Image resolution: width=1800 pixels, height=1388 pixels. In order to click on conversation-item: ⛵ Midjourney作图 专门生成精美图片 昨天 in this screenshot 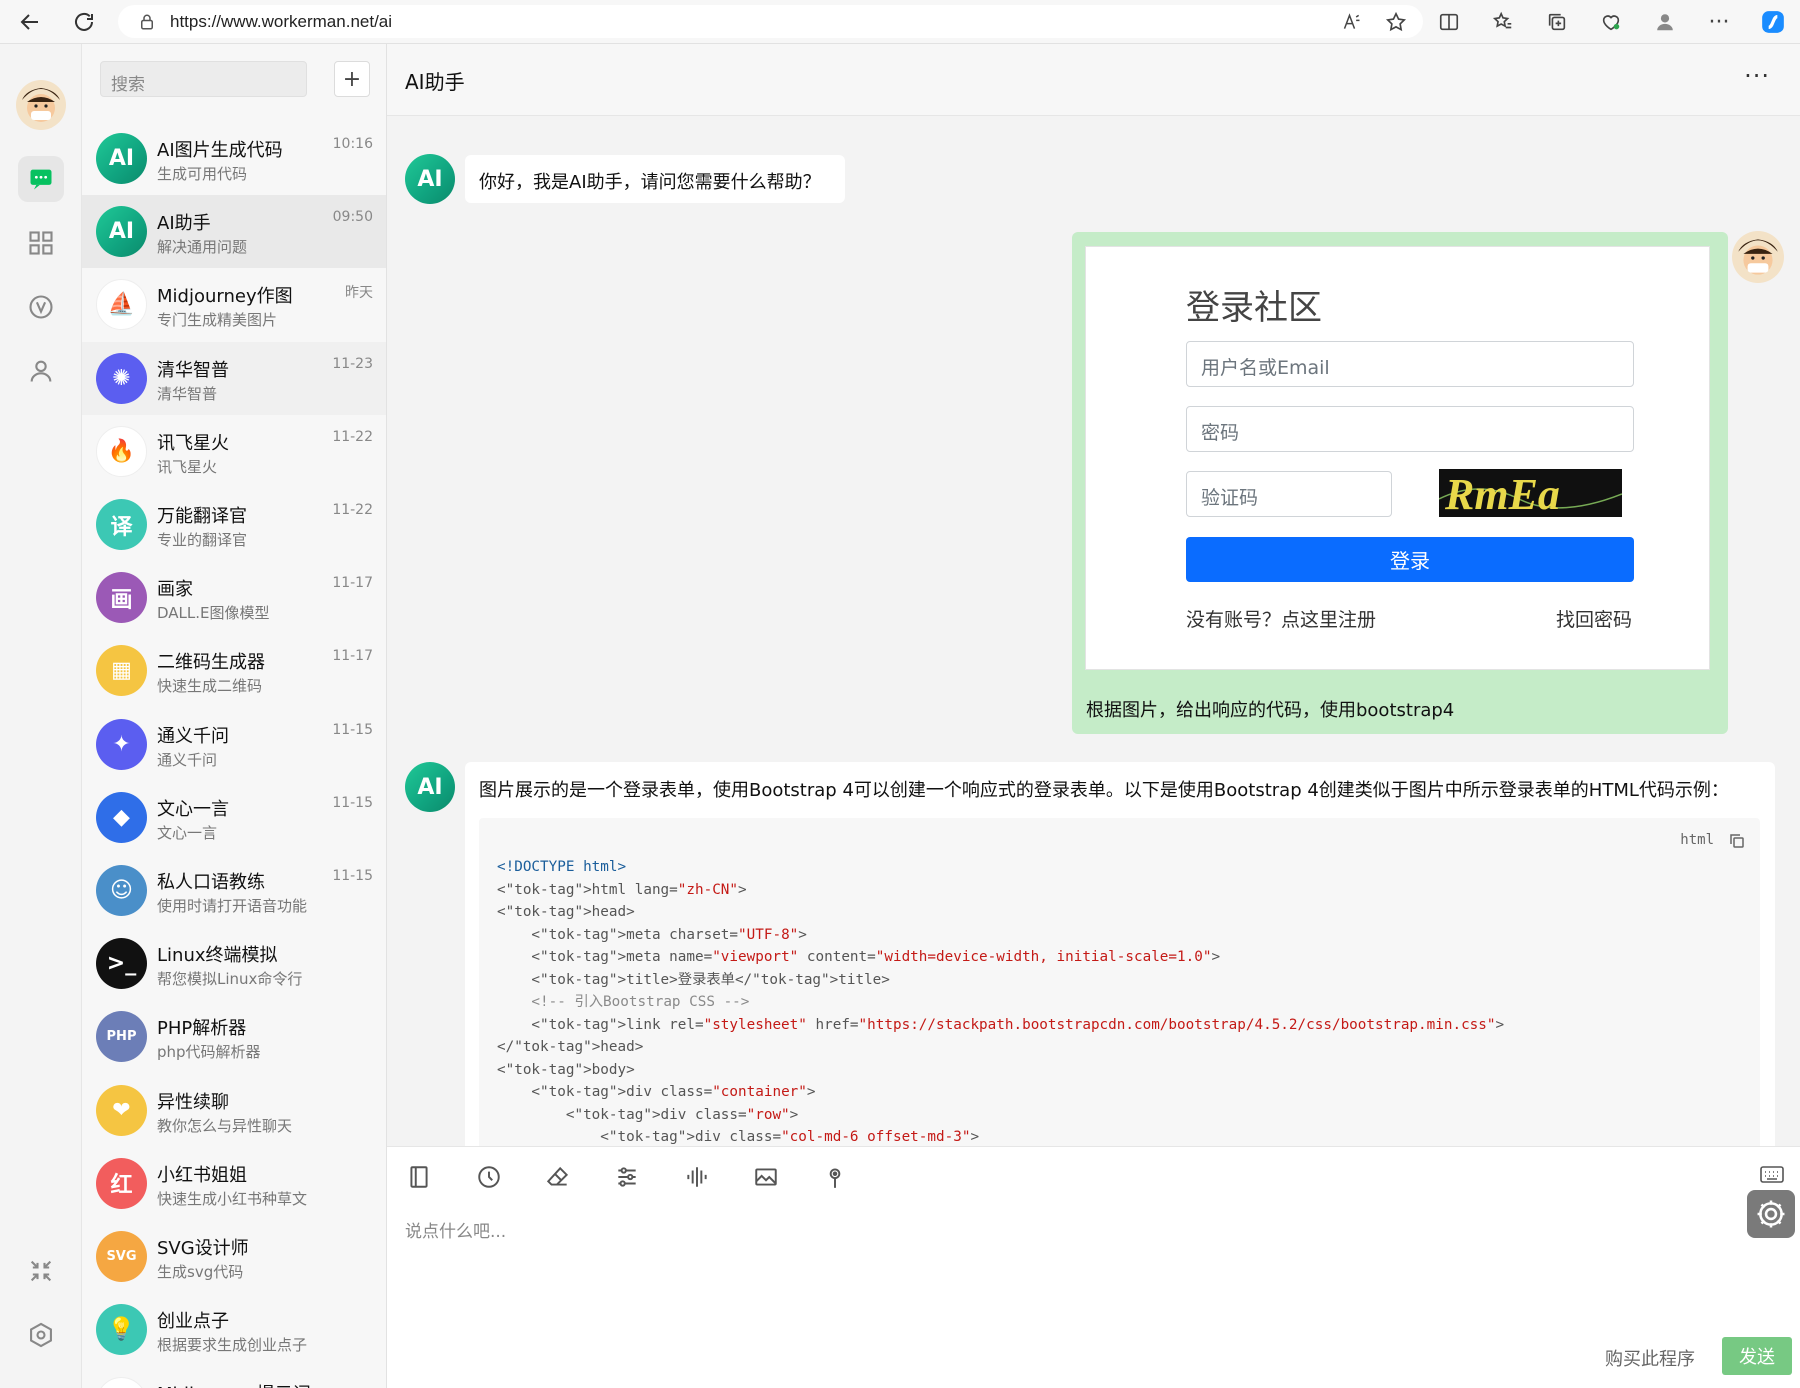, I will do `click(234, 304)`.